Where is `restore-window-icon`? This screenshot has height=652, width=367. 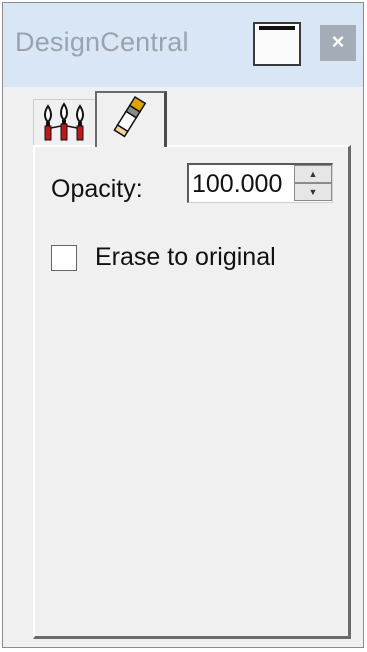
restore-window-icon is located at coordinates (277, 28).